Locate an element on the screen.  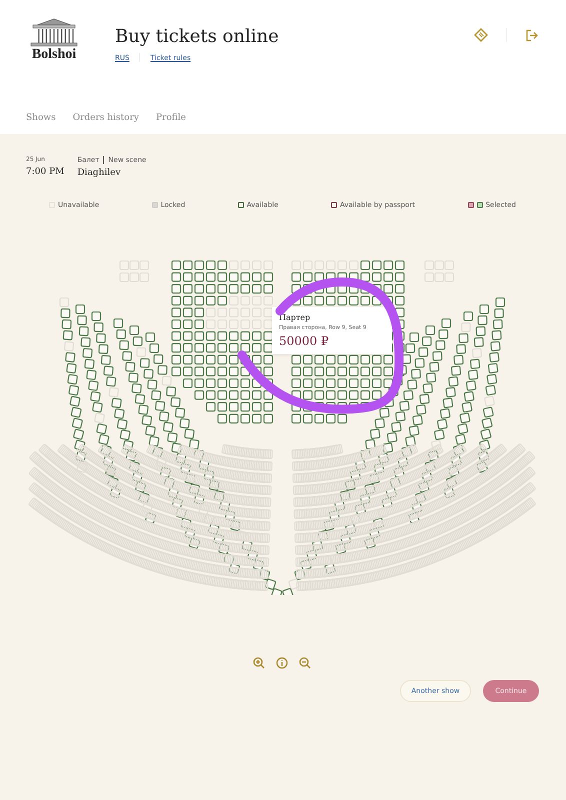
theatre-logo-icon is located at coordinates (54, 32).